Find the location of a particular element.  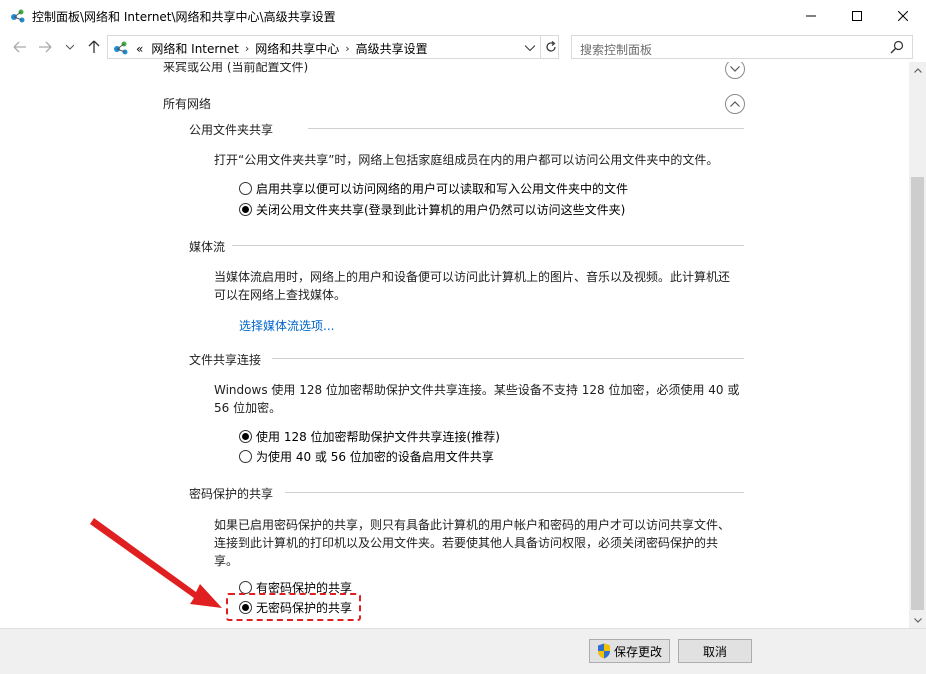

refresh-button is located at coordinates (550, 47).